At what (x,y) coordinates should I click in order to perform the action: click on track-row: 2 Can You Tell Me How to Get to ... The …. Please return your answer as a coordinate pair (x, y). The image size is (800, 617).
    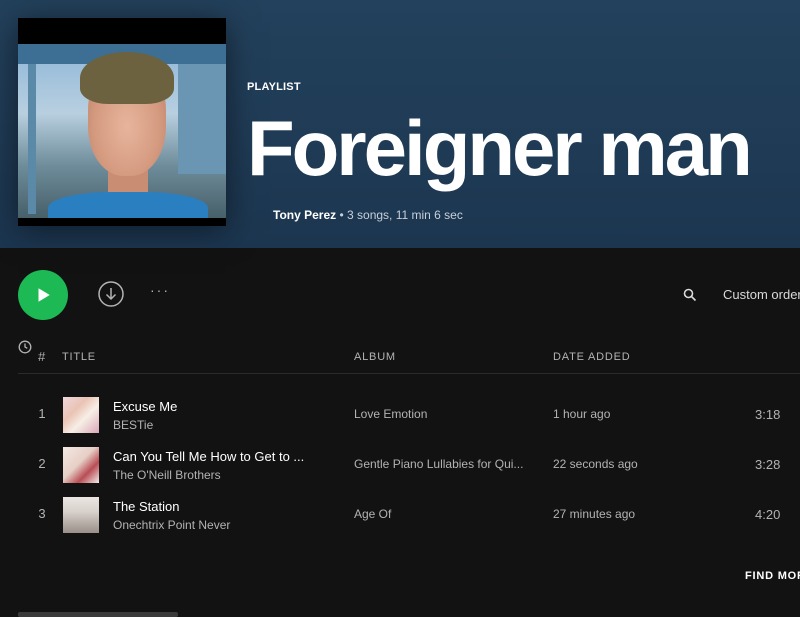
    Looking at the image, I should click on (409, 465).